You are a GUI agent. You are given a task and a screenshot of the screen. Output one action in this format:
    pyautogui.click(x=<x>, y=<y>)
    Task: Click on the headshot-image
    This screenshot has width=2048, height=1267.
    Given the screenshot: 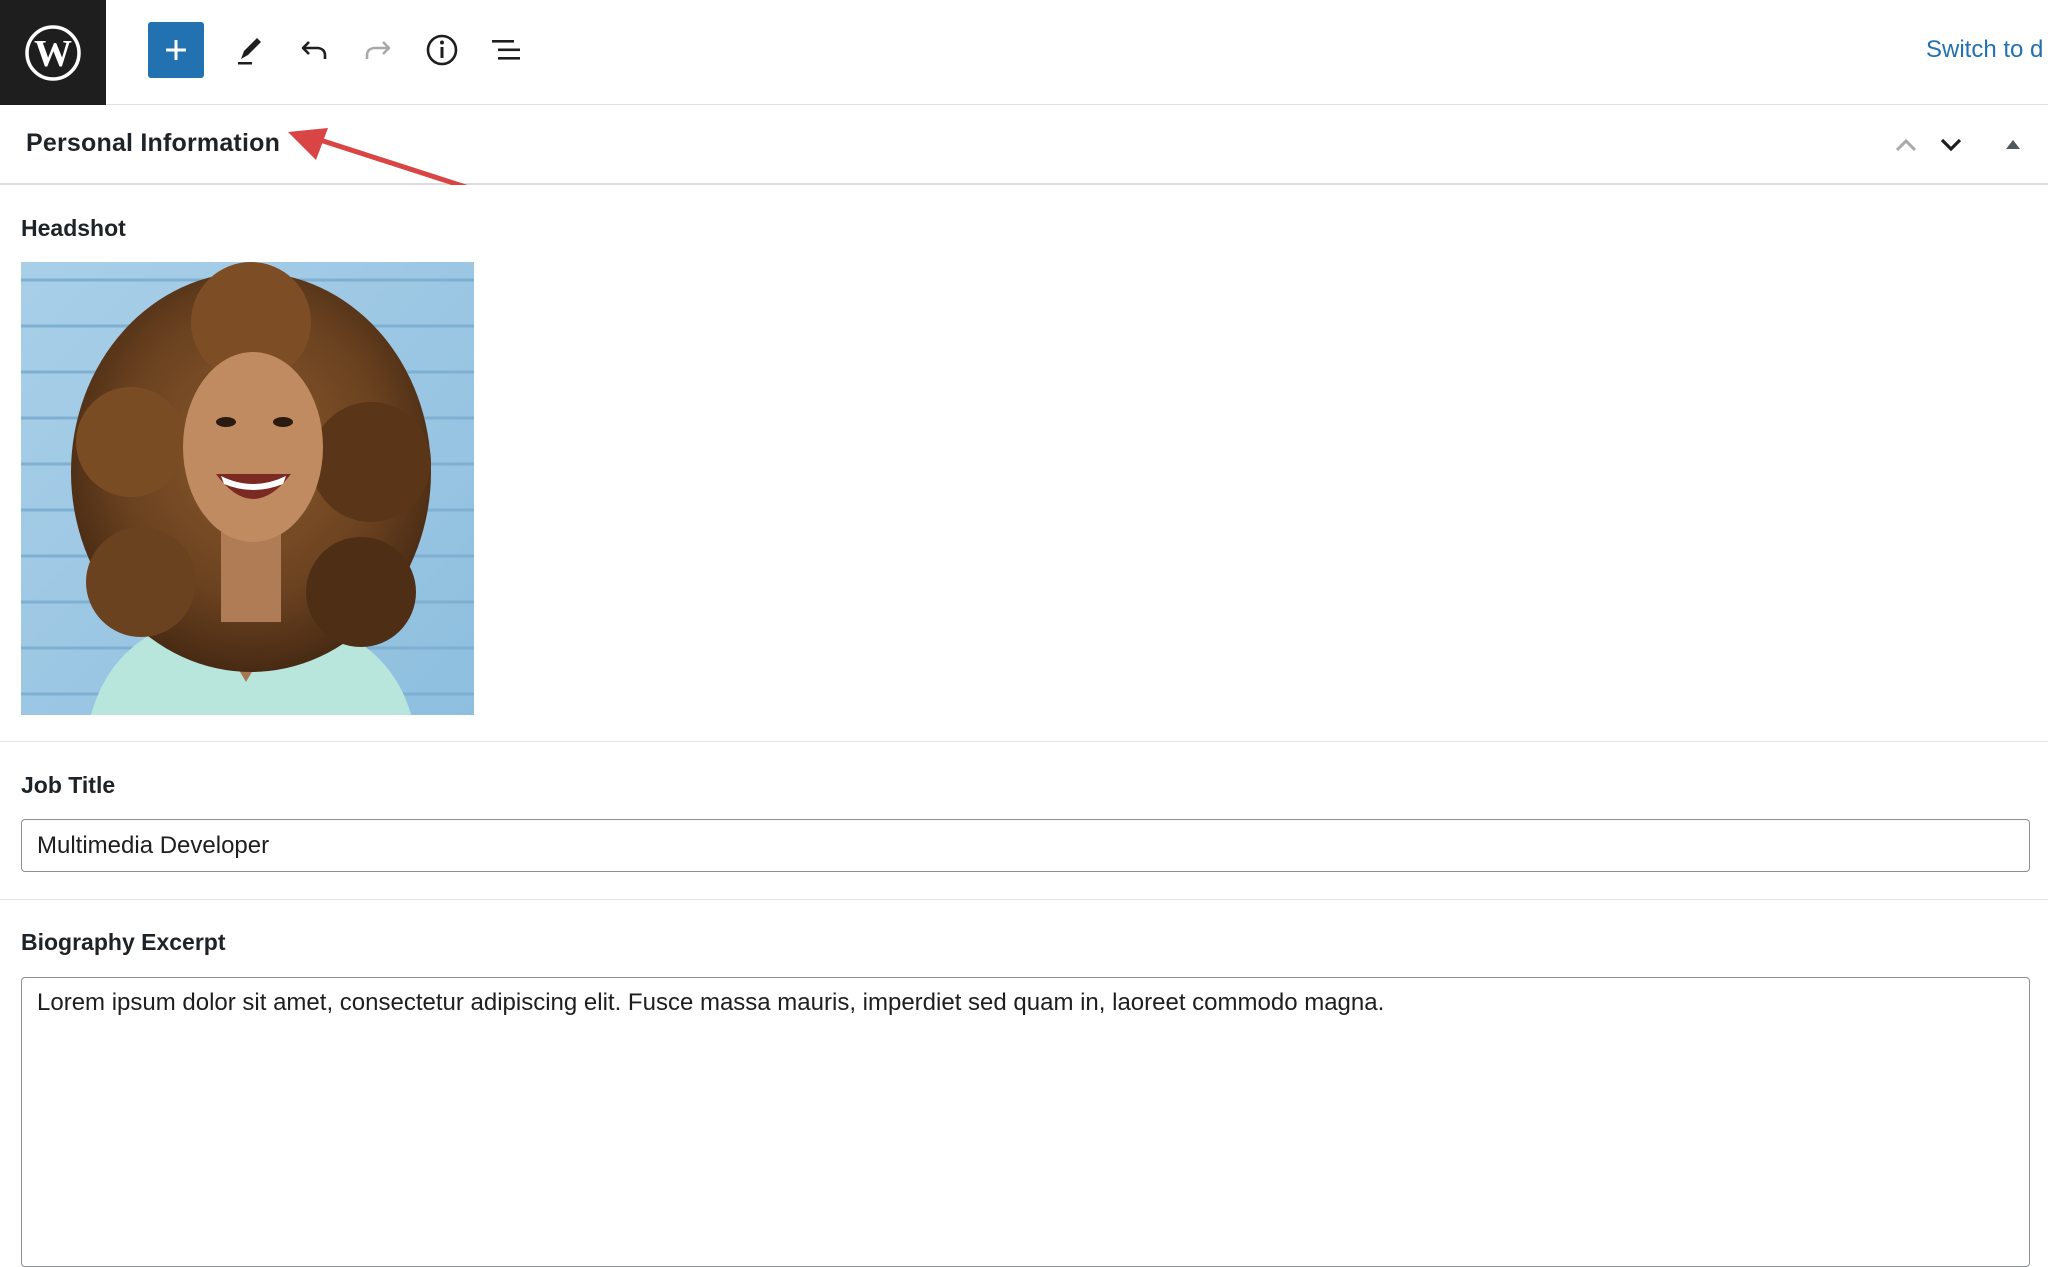 What is the action you would take?
    pyautogui.click(x=247, y=488)
    